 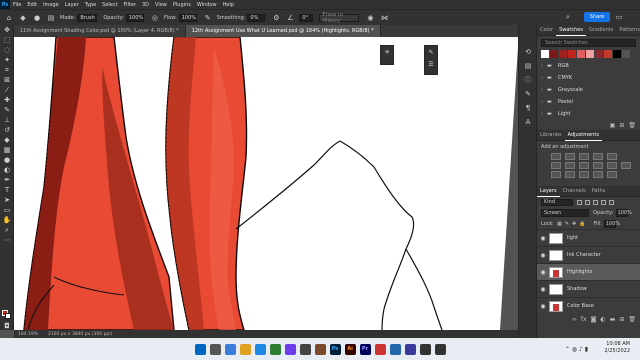 I want to click on zoom-level: 184.19%, so click(x=28, y=334).